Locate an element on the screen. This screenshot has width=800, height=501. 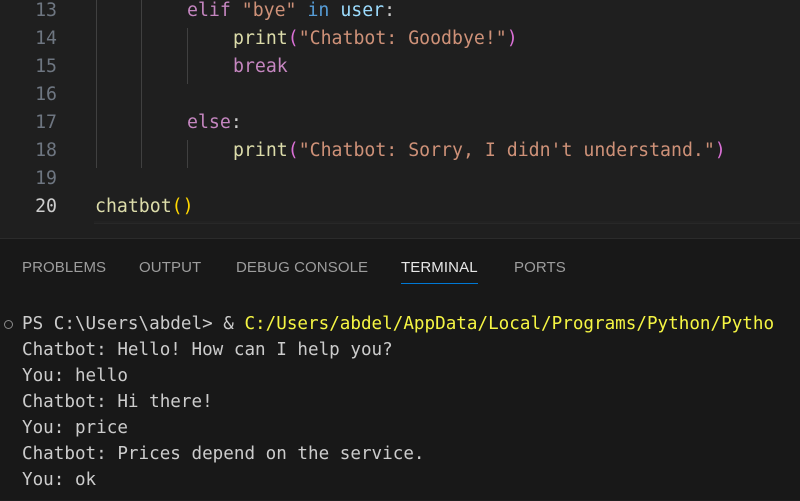
tab-debug-console: DEBUG CONSOLE is located at coordinates (302, 268).